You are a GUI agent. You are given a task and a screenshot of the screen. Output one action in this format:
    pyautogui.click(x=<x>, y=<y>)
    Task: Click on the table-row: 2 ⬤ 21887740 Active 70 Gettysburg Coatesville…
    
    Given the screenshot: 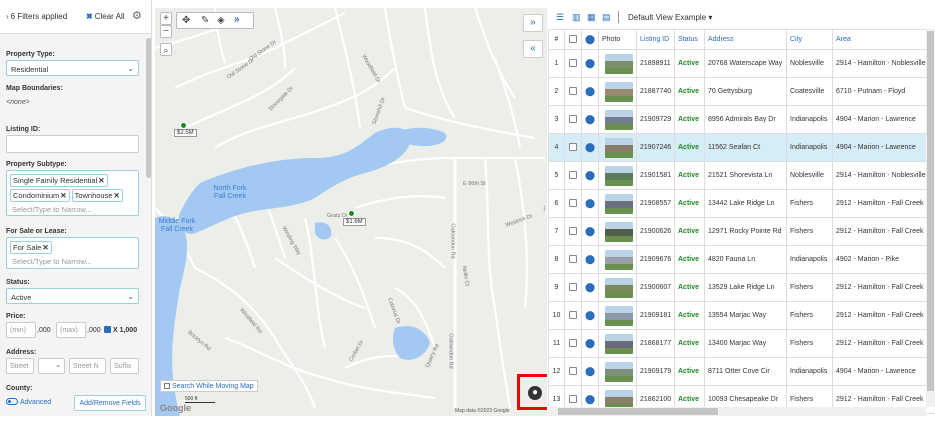 What is the action you would take?
    pyautogui.click(x=741, y=91)
    